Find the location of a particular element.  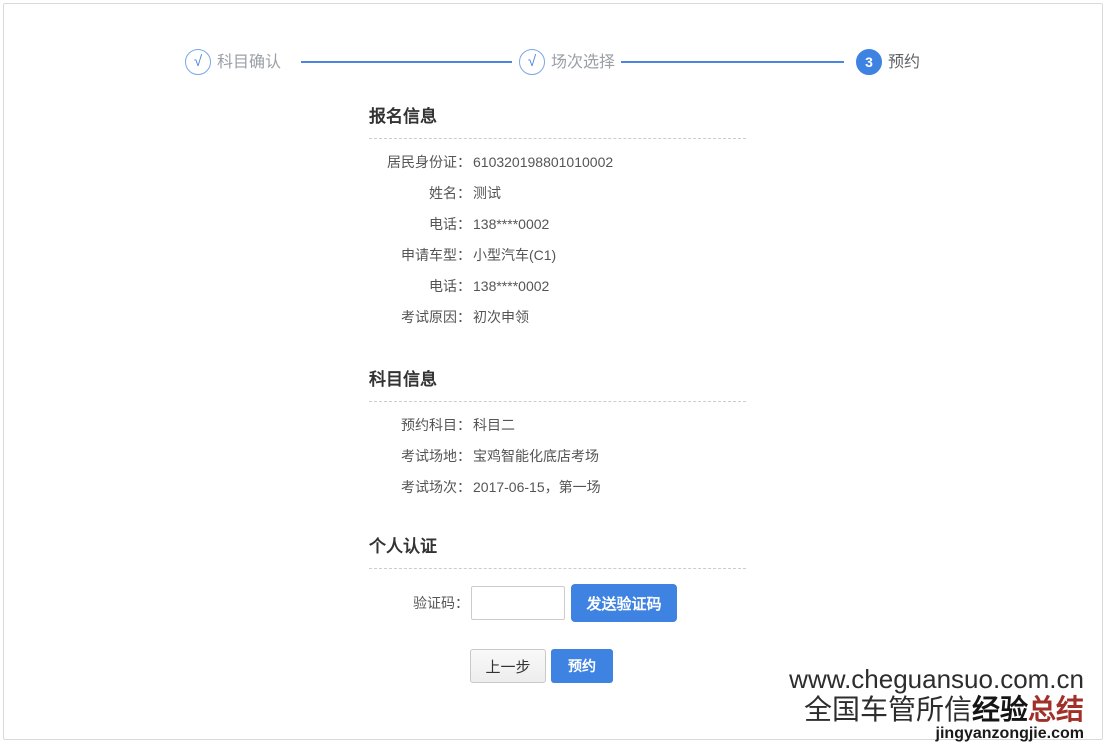

verification-section-title: 个人认证 is located at coordinates (403, 546).